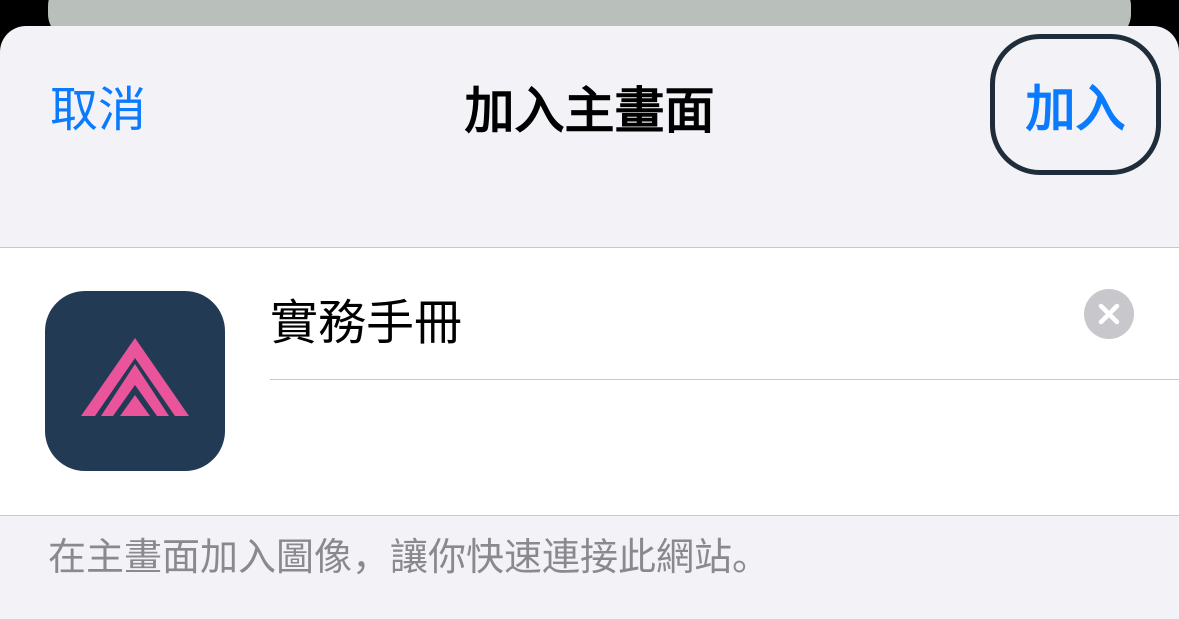  I want to click on add-button-label: 加入, so click(1075, 108).